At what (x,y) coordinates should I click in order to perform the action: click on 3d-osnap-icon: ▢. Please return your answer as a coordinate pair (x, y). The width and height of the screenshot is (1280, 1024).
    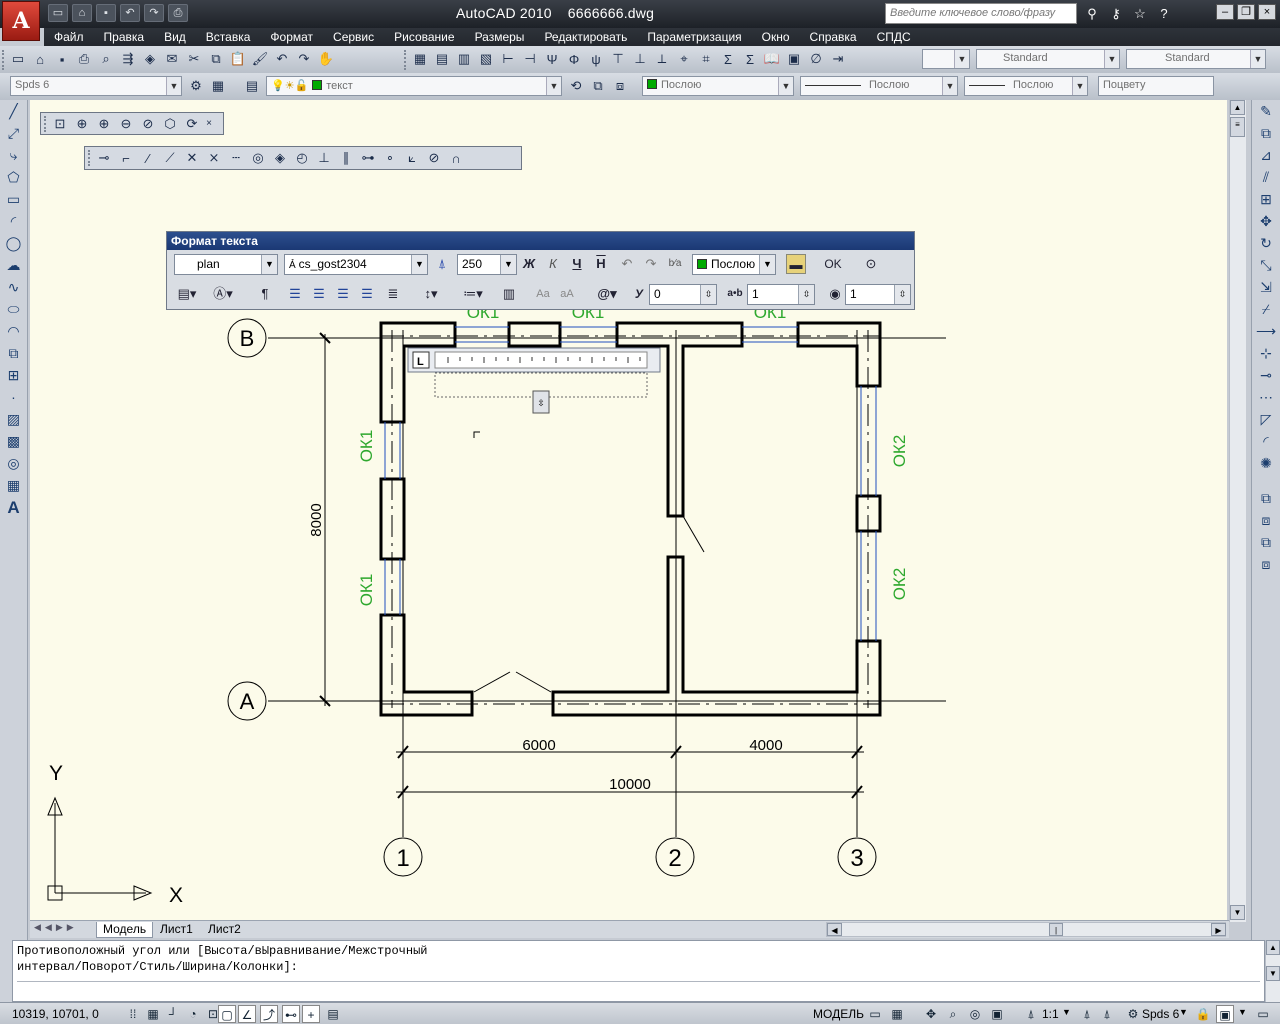
    Looking at the image, I should click on (227, 1014).